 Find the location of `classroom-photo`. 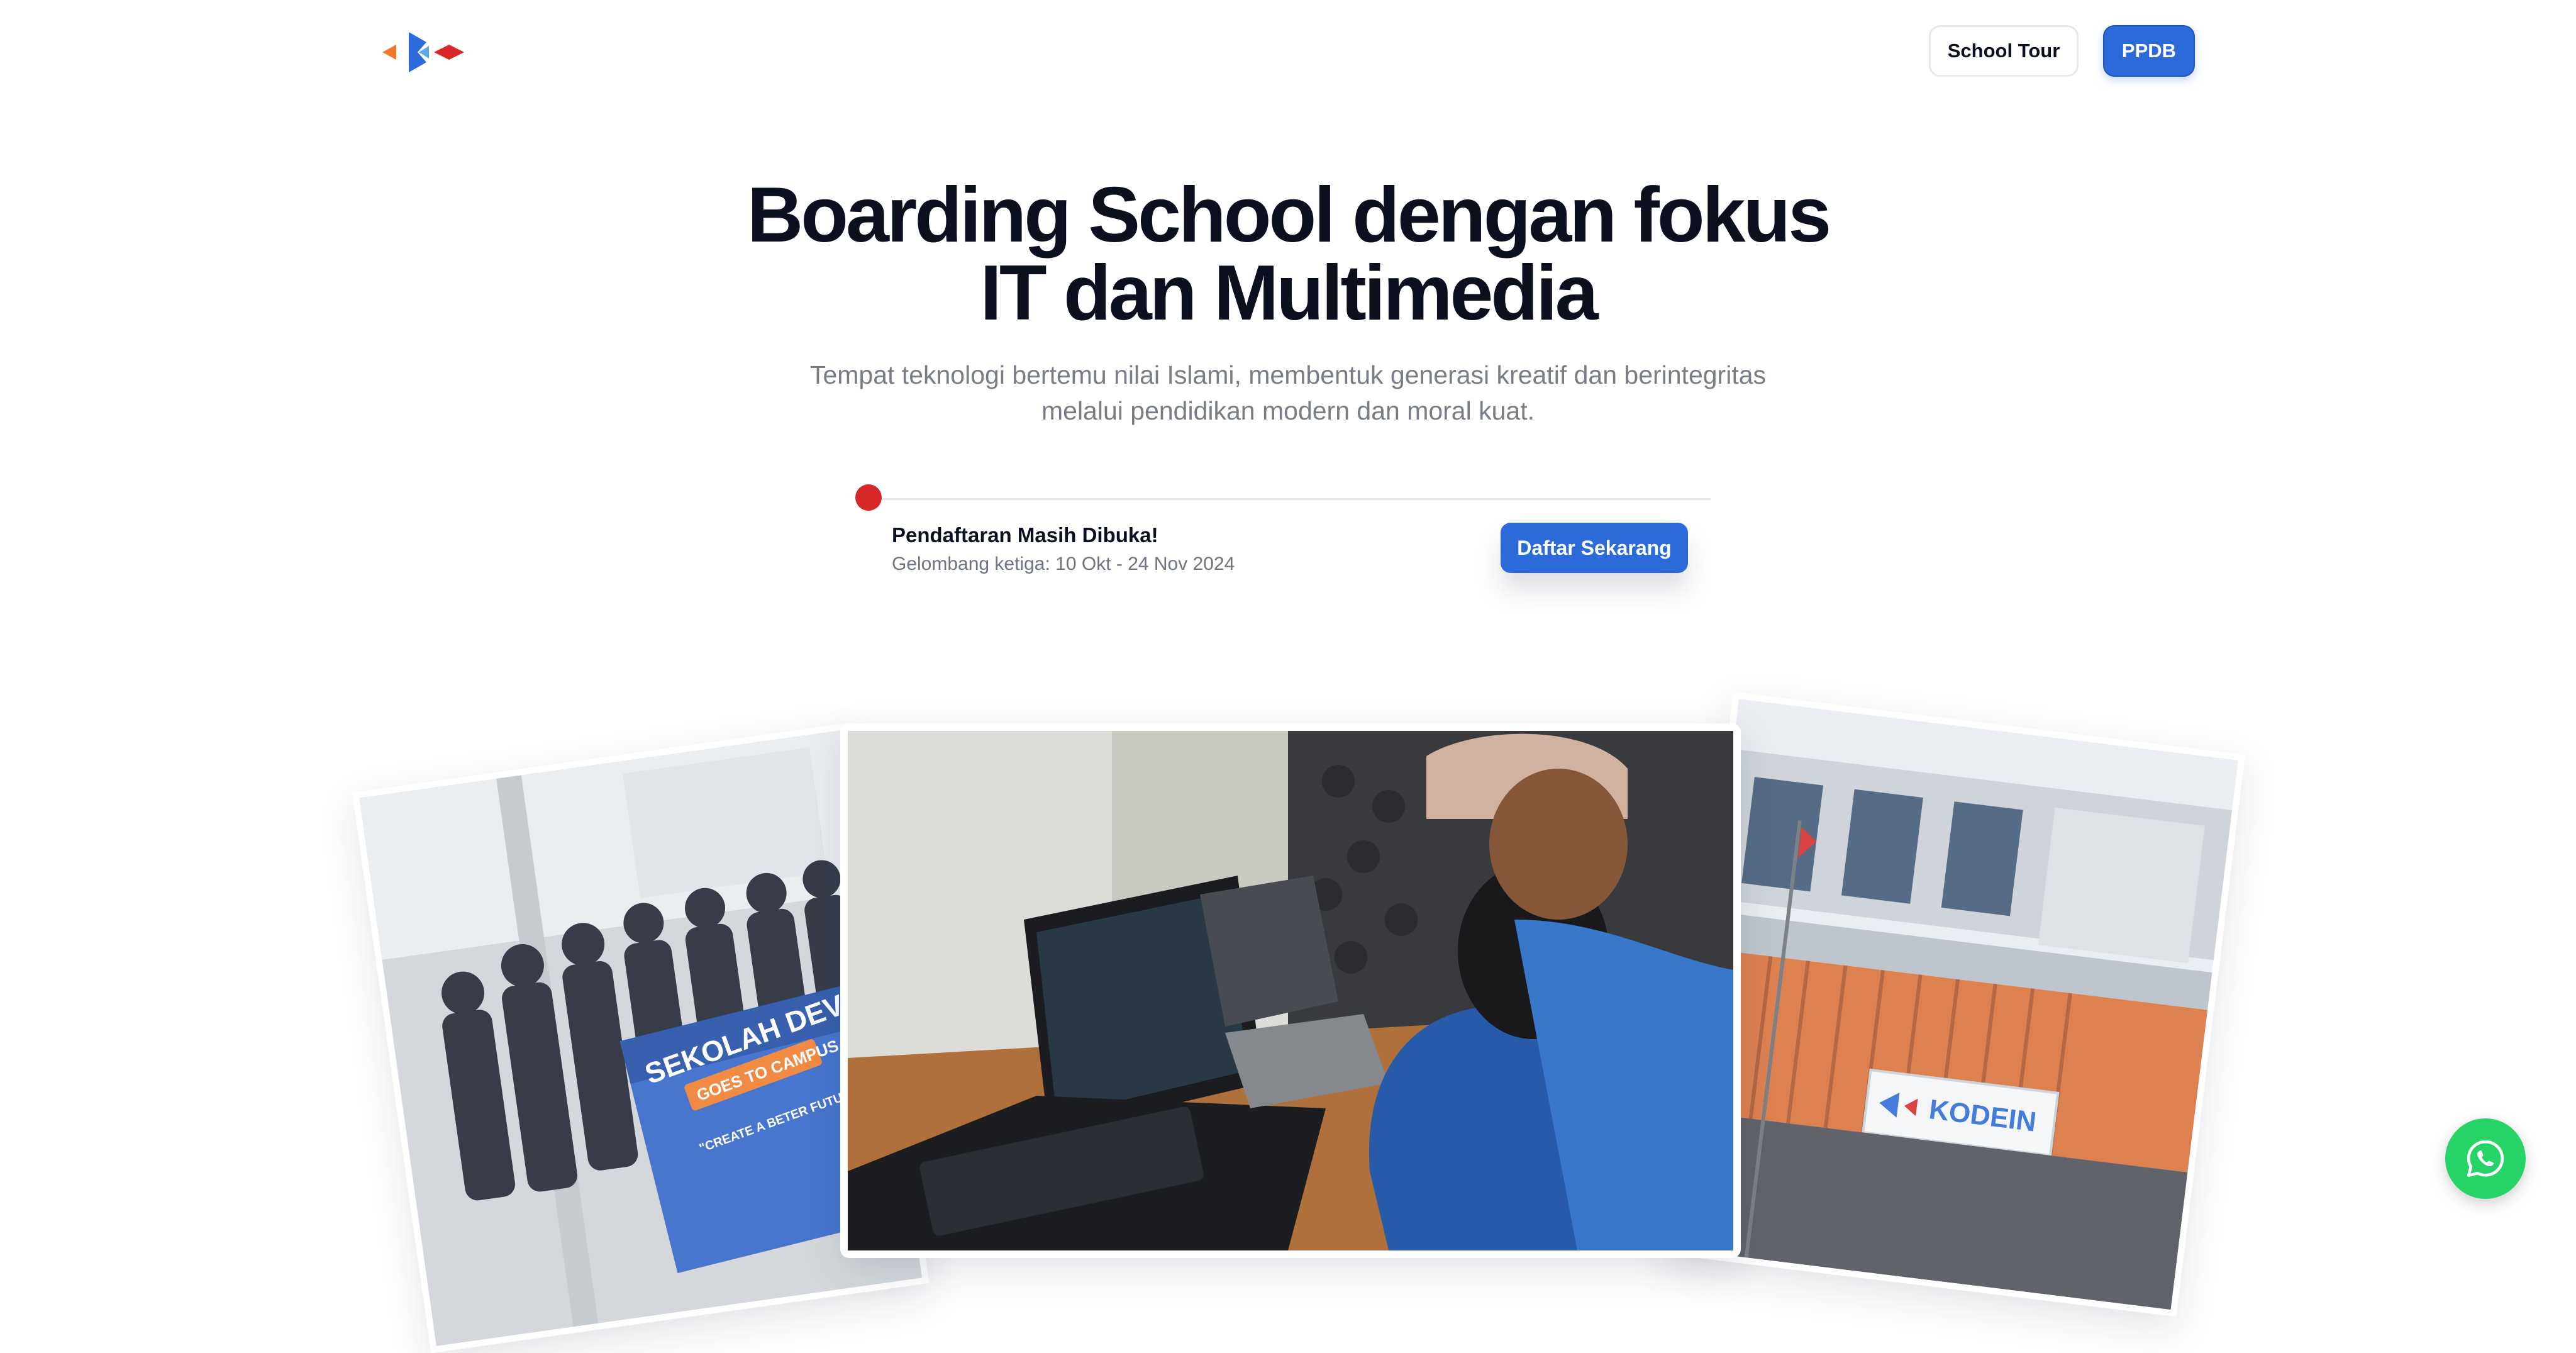

classroom-photo is located at coordinates (1290, 991).